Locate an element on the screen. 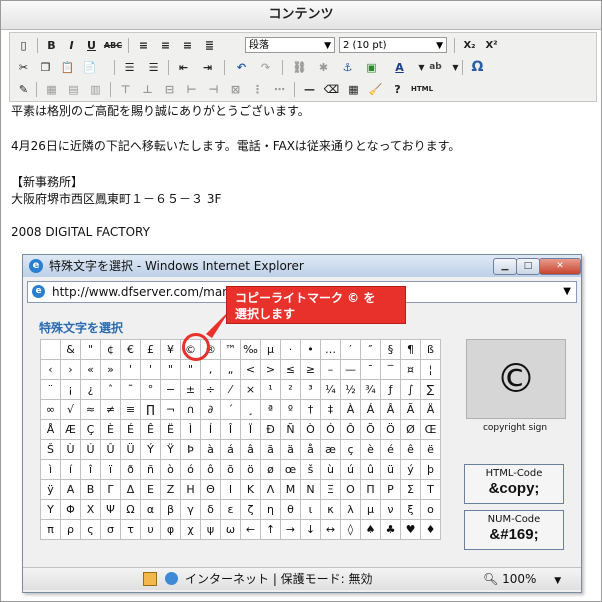 This screenshot has height=602, width=602. char-cell: š is located at coordinates (310, 469).